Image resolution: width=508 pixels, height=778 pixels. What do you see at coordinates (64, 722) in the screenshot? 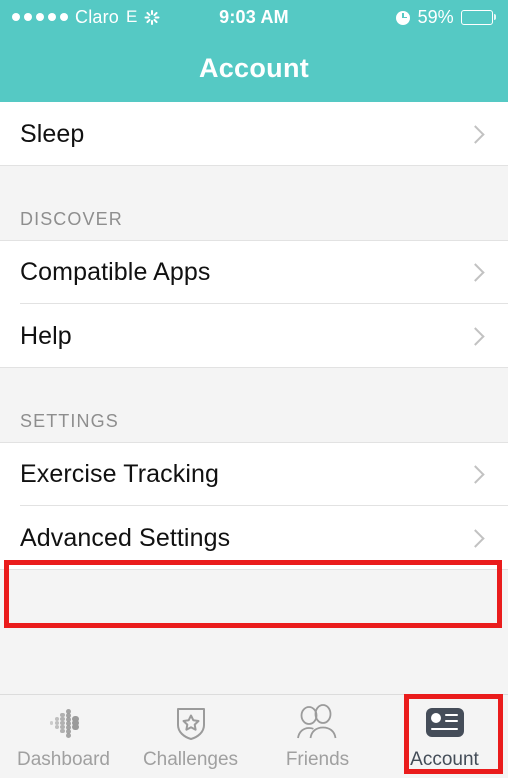
I see `dashboard-dots-icon` at bounding box center [64, 722].